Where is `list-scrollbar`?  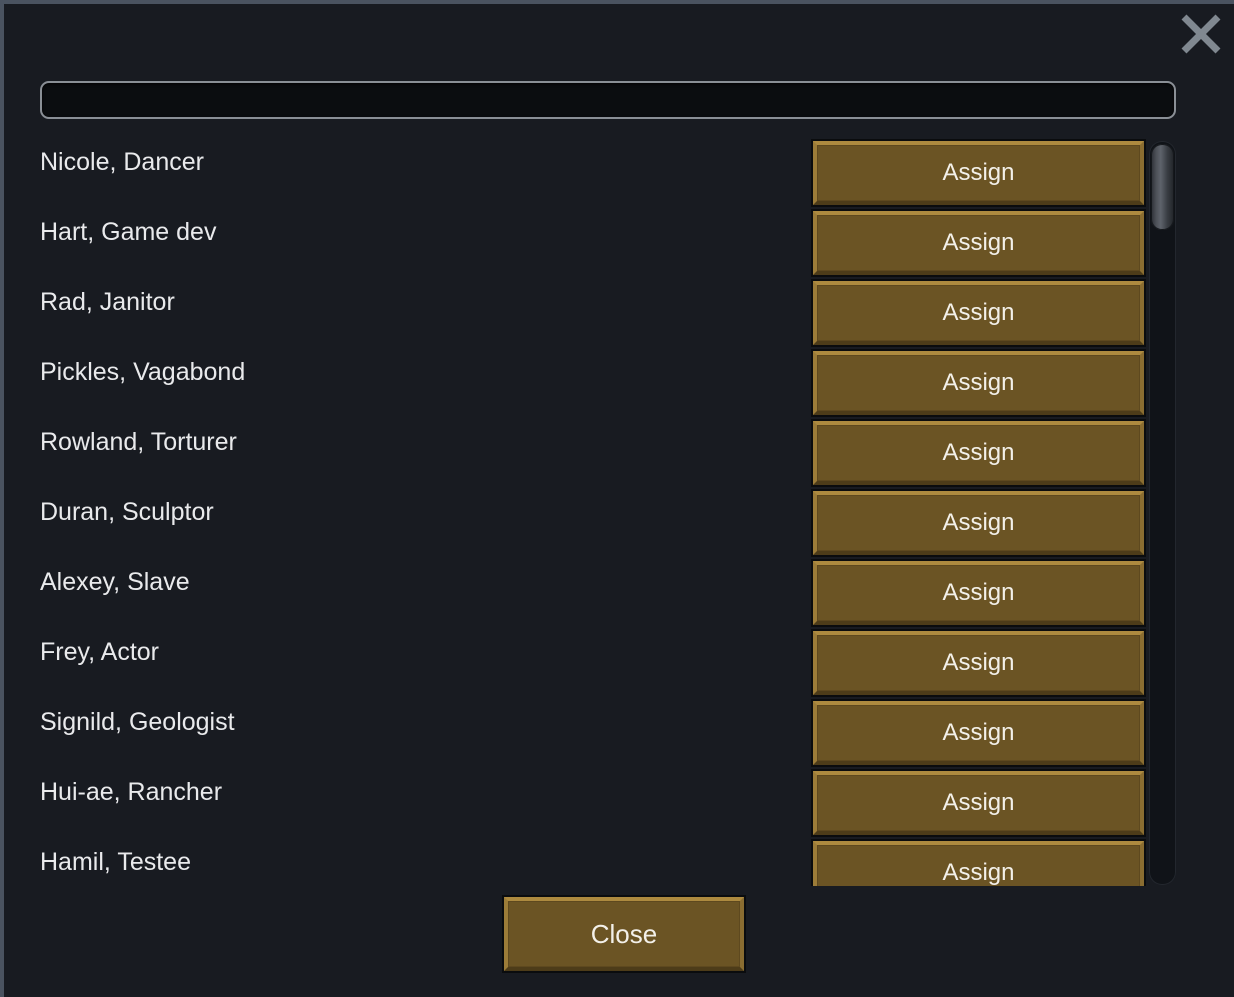 list-scrollbar is located at coordinates (1162, 513).